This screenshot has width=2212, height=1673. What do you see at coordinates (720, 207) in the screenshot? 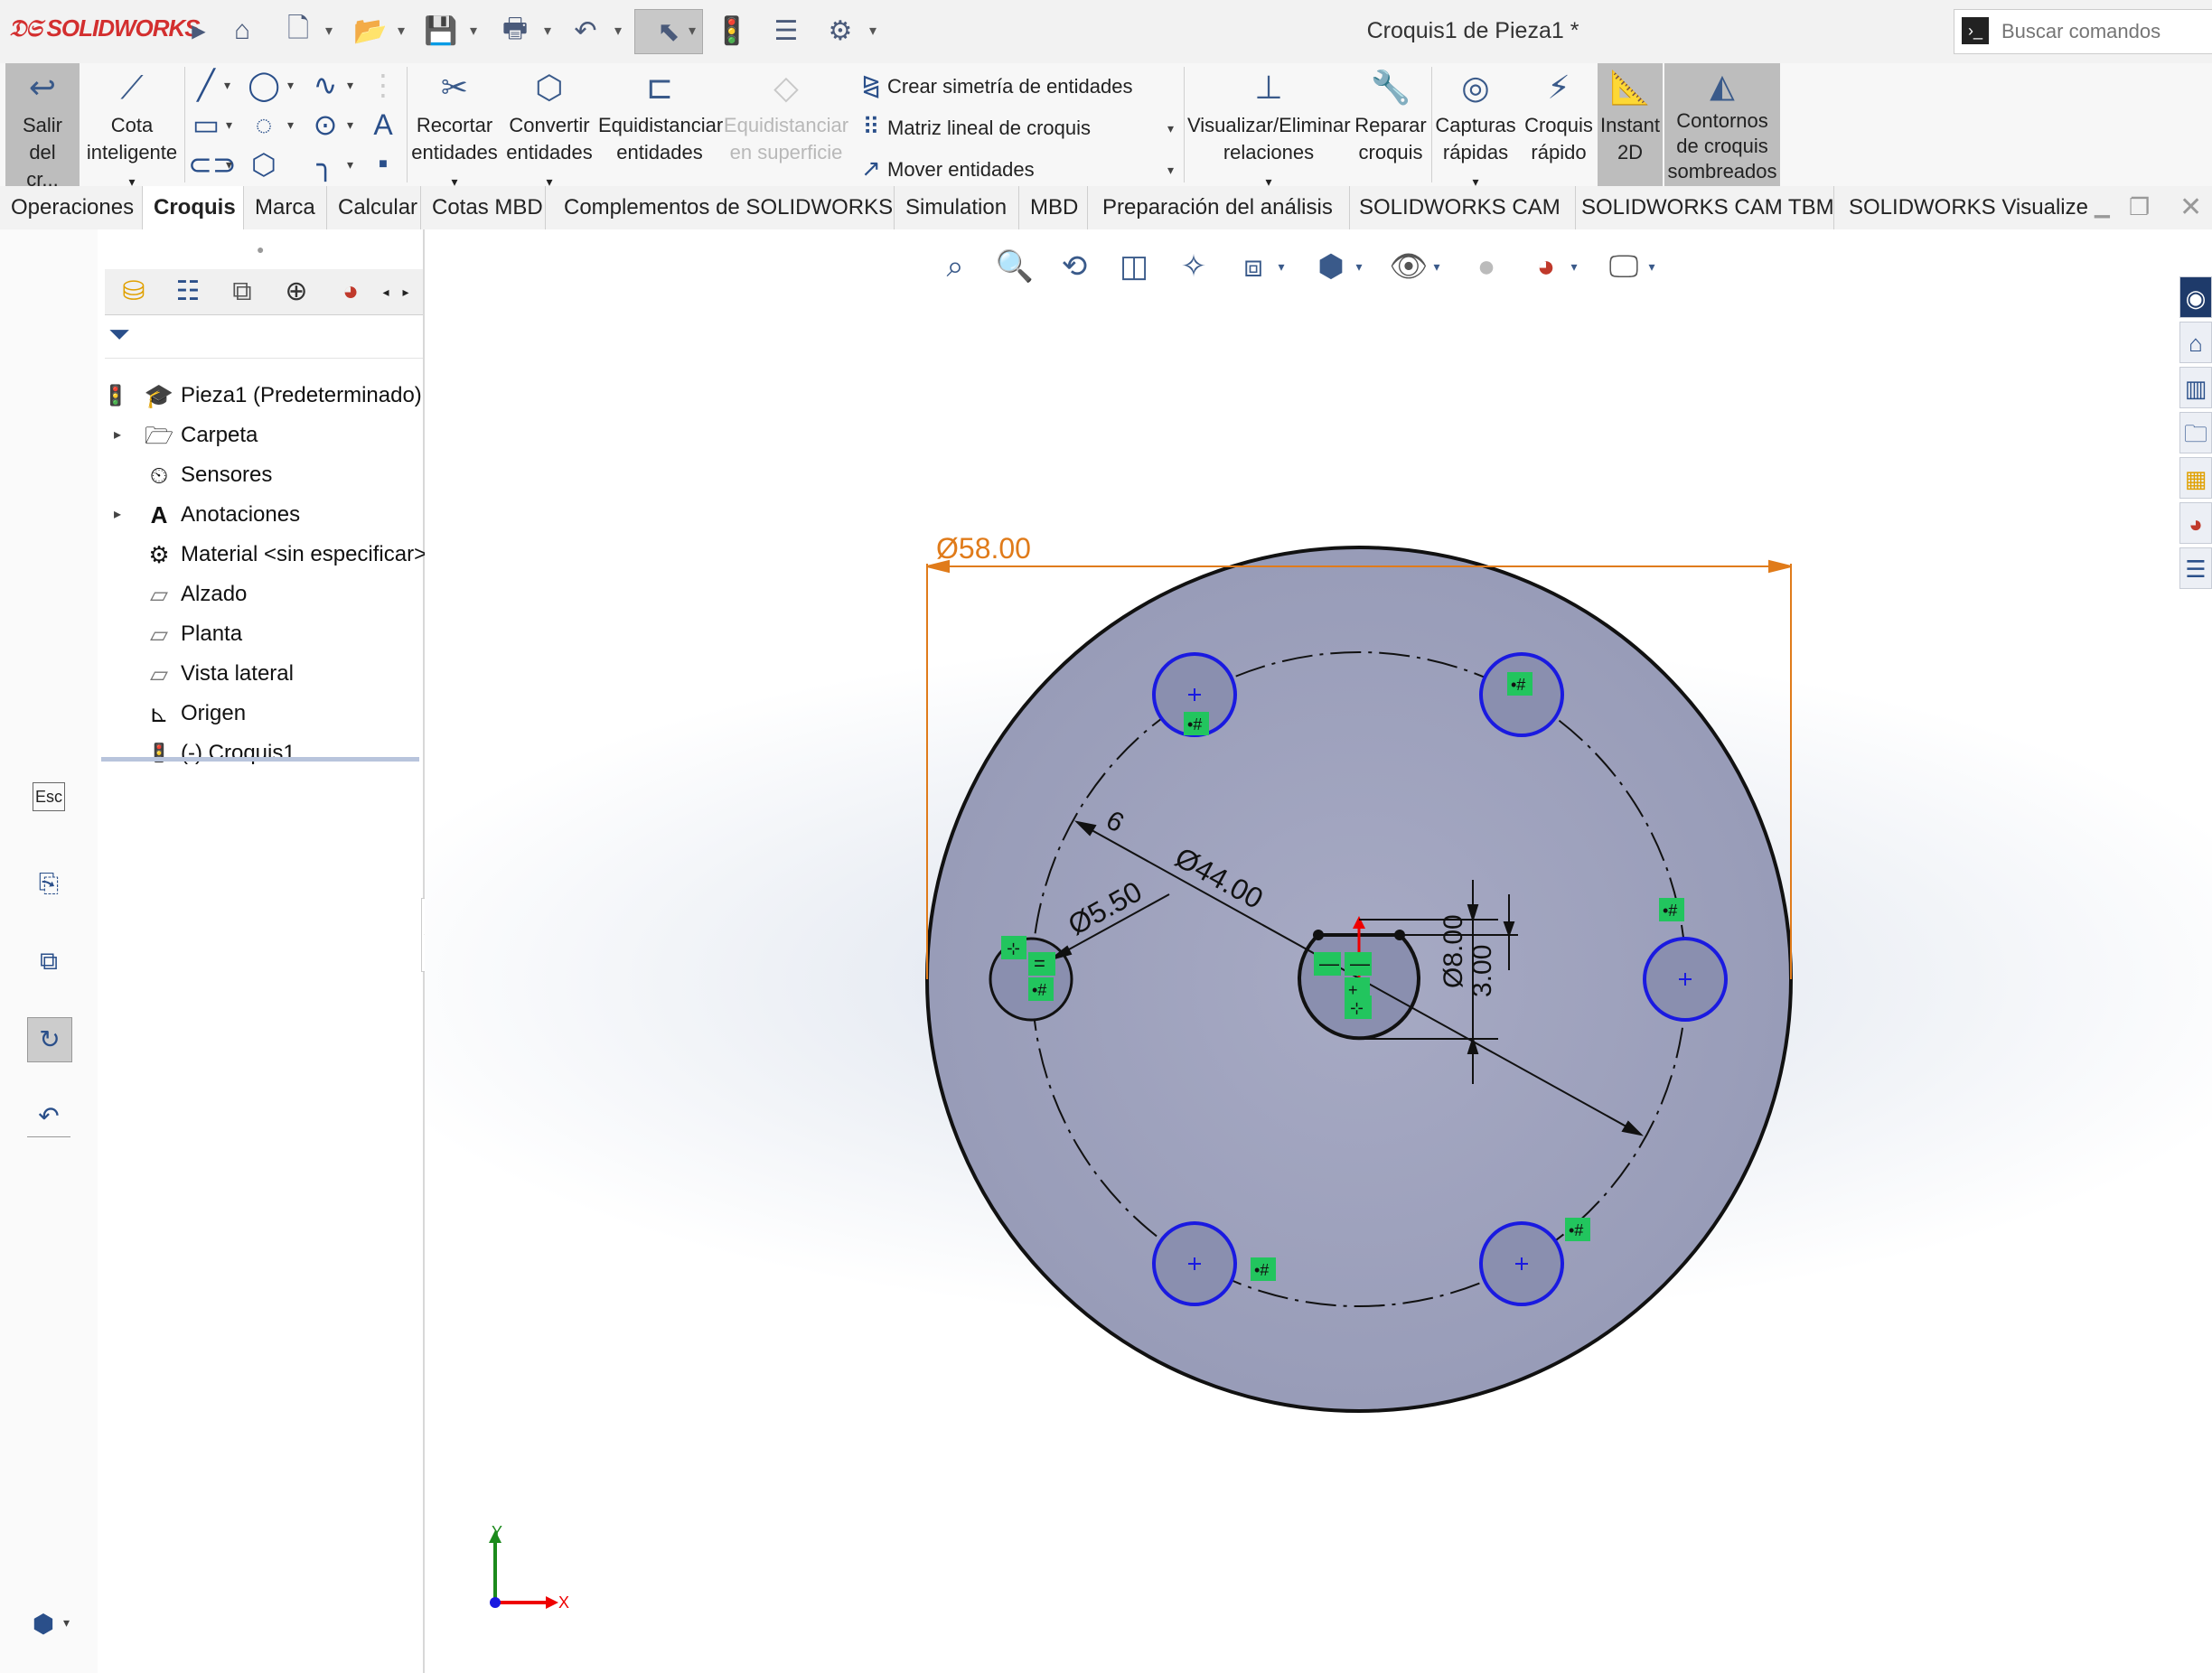
I see `tab-complementos: Complementos de SOLIDWORKS` at bounding box center [720, 207].